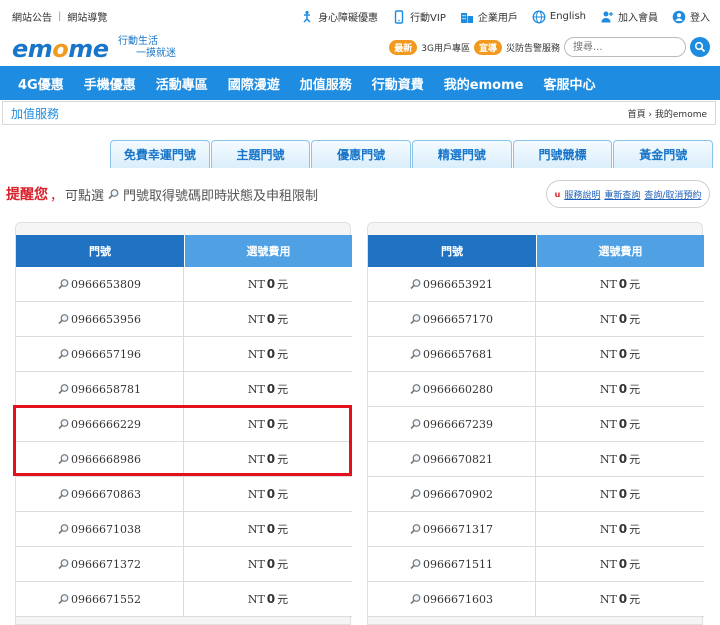 The height and width of the screenshot is (625, 720). I want to click on number-cell: 0966653921, so click(452, 284).